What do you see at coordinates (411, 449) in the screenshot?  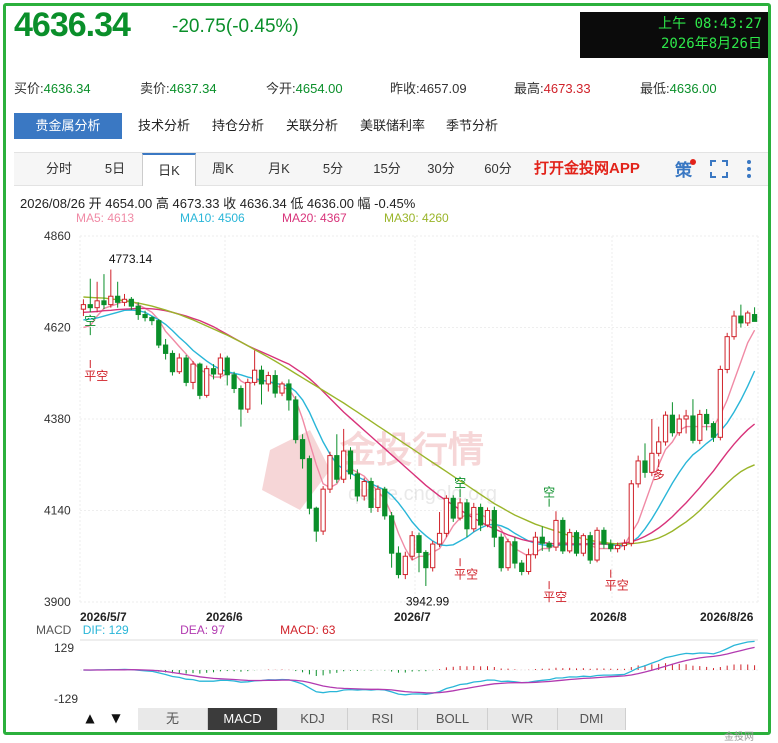 I see `watermark-cn: 金投行情` at bounding box center [411, 449].